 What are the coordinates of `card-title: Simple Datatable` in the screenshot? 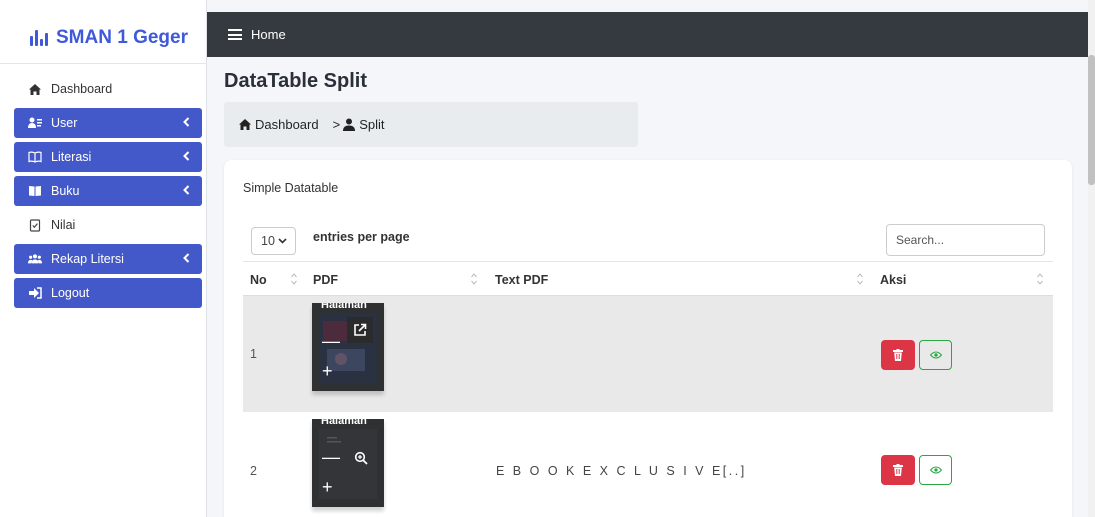 It's located at (291, 188).